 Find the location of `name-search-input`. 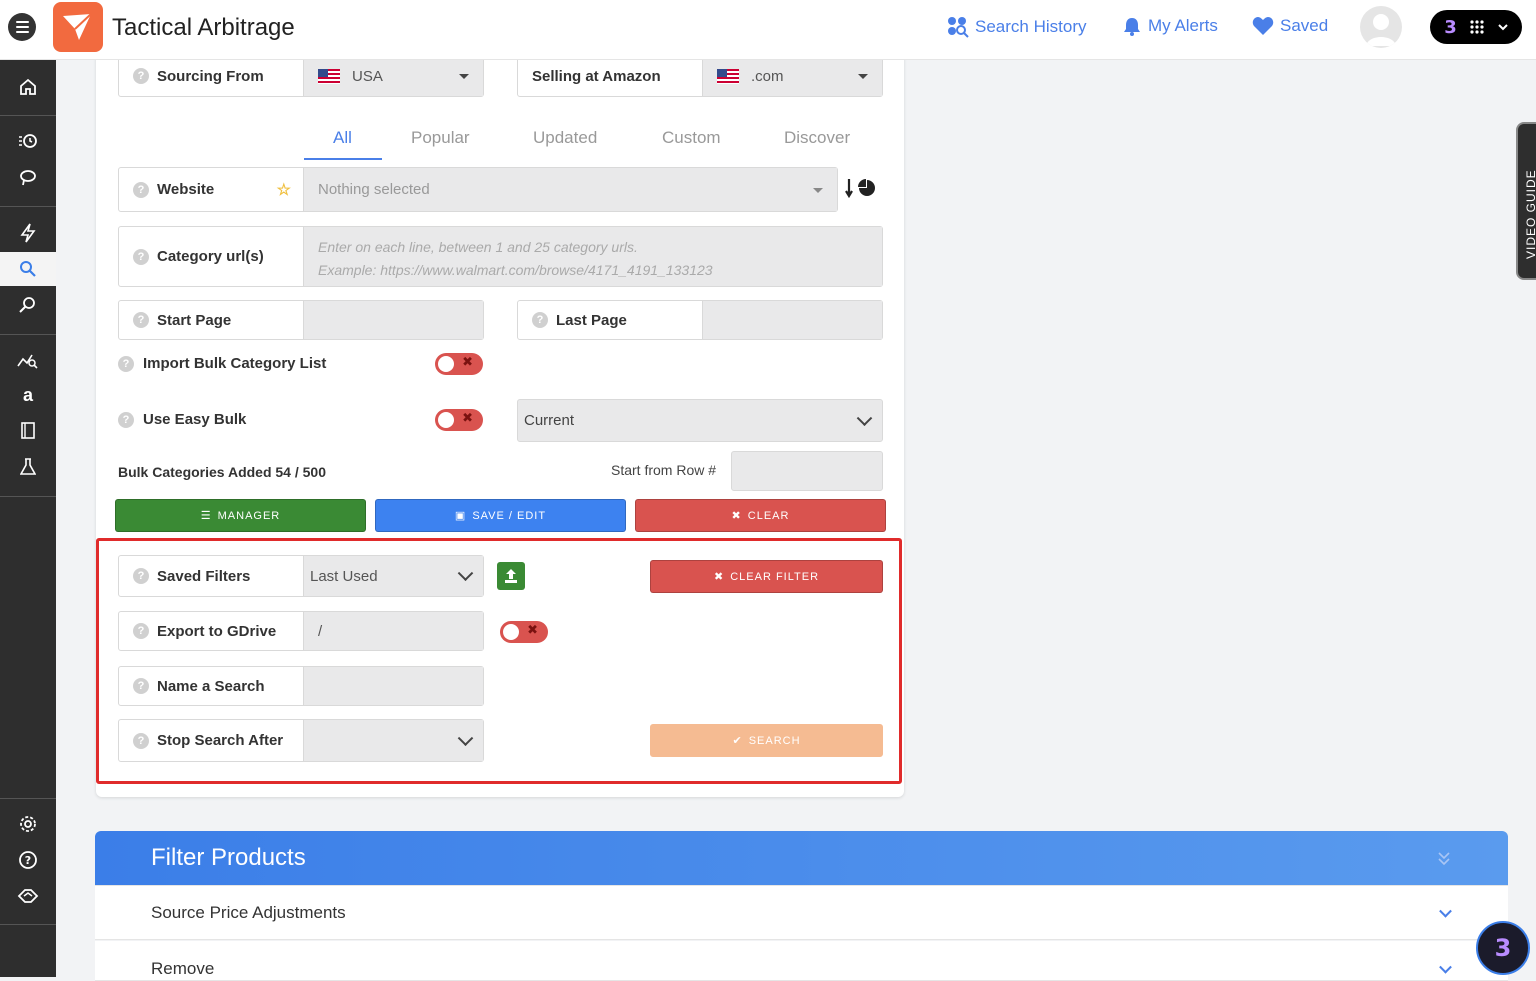

name-search-input is located at coordinates (393, 686).